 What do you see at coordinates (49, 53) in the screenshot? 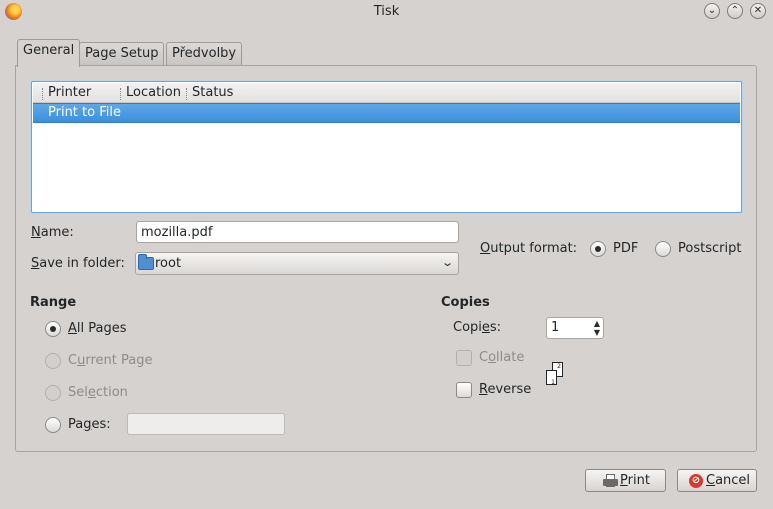
I see `tab-general: General` at bounding box center [49, 53].